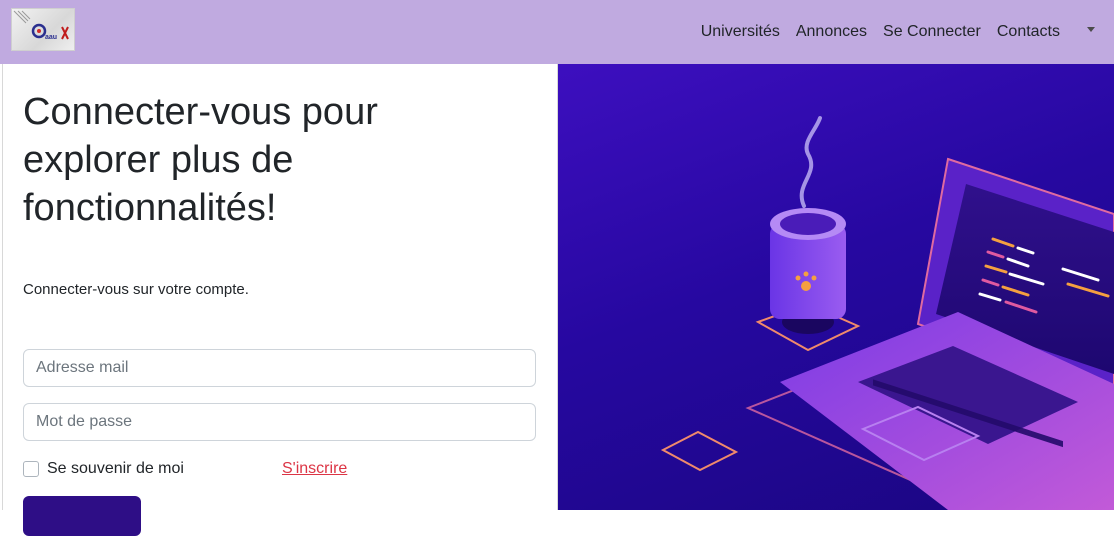 Image resolution: width=1114 pixels, height=536 pixels. I want to click on logo-image: aau, so click(43, 29).